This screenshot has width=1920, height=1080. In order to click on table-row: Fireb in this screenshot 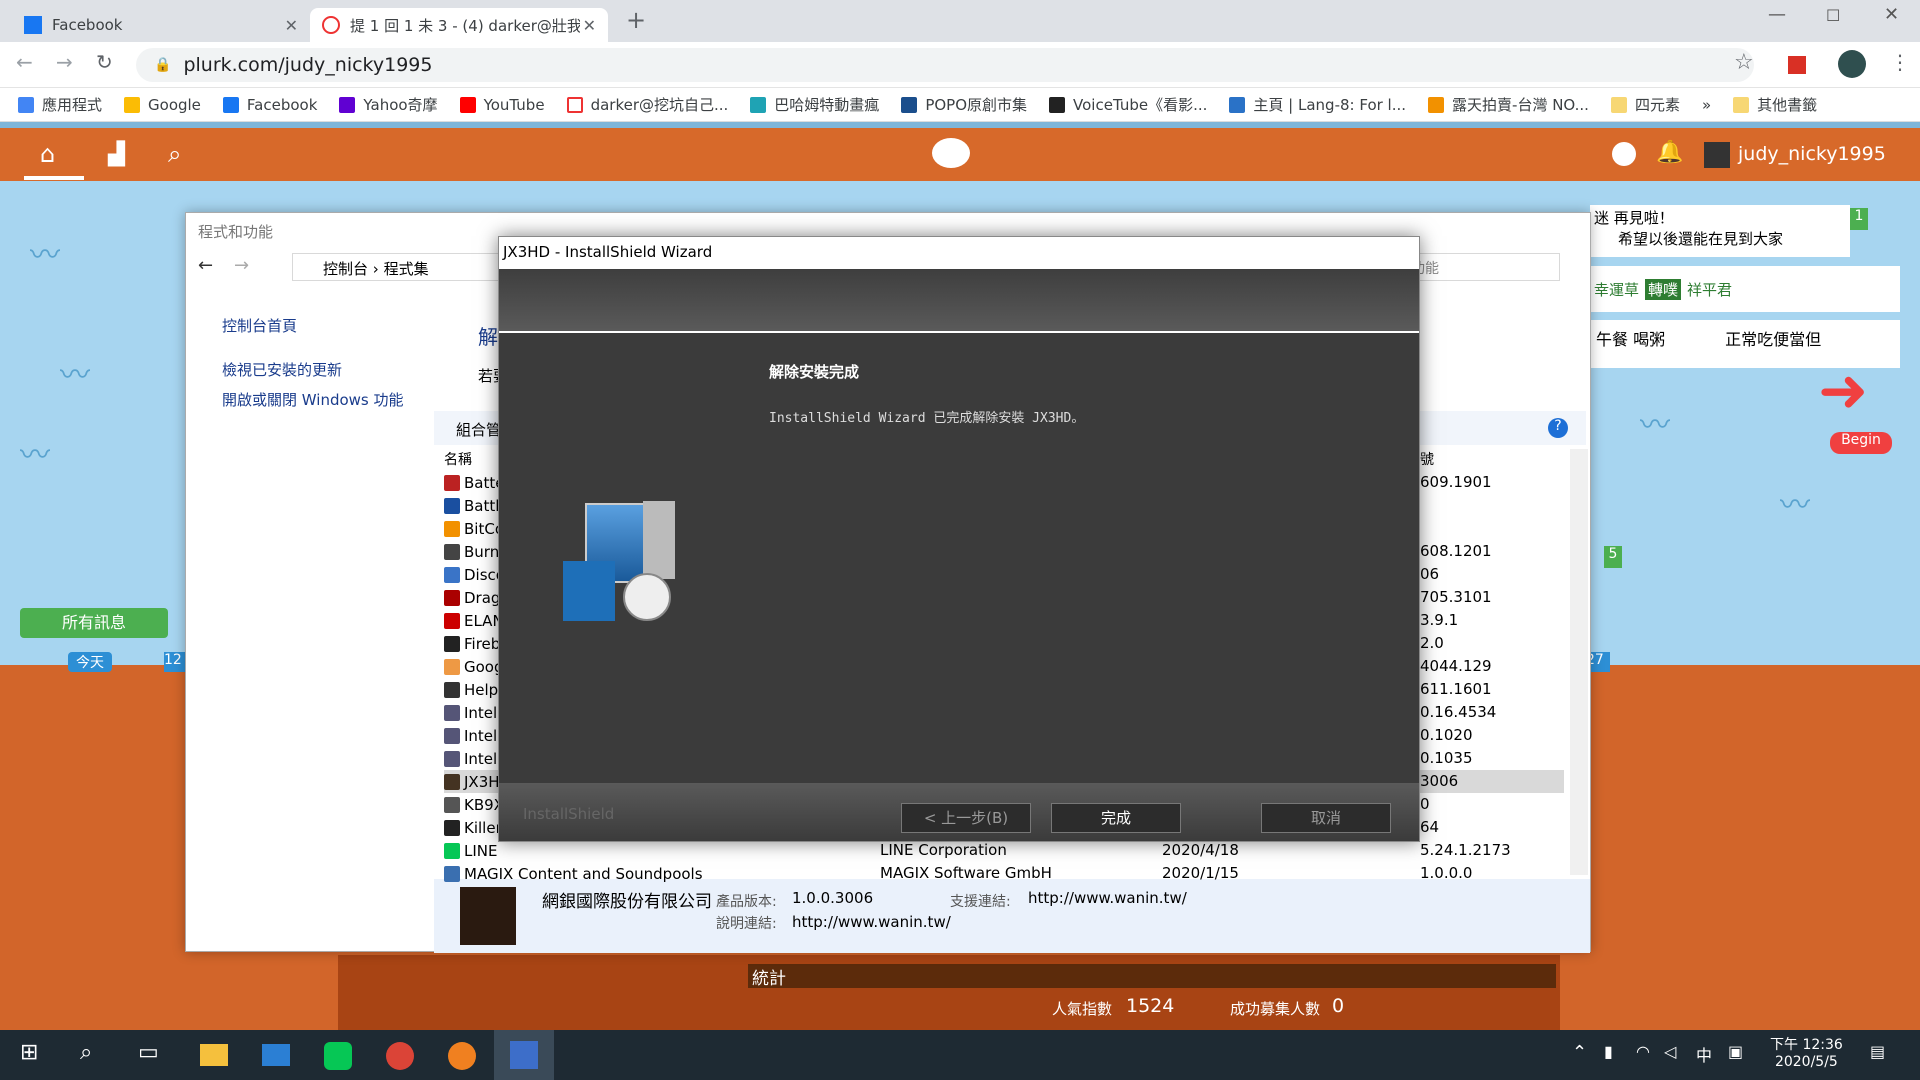, I will do `click(472, 643)`.